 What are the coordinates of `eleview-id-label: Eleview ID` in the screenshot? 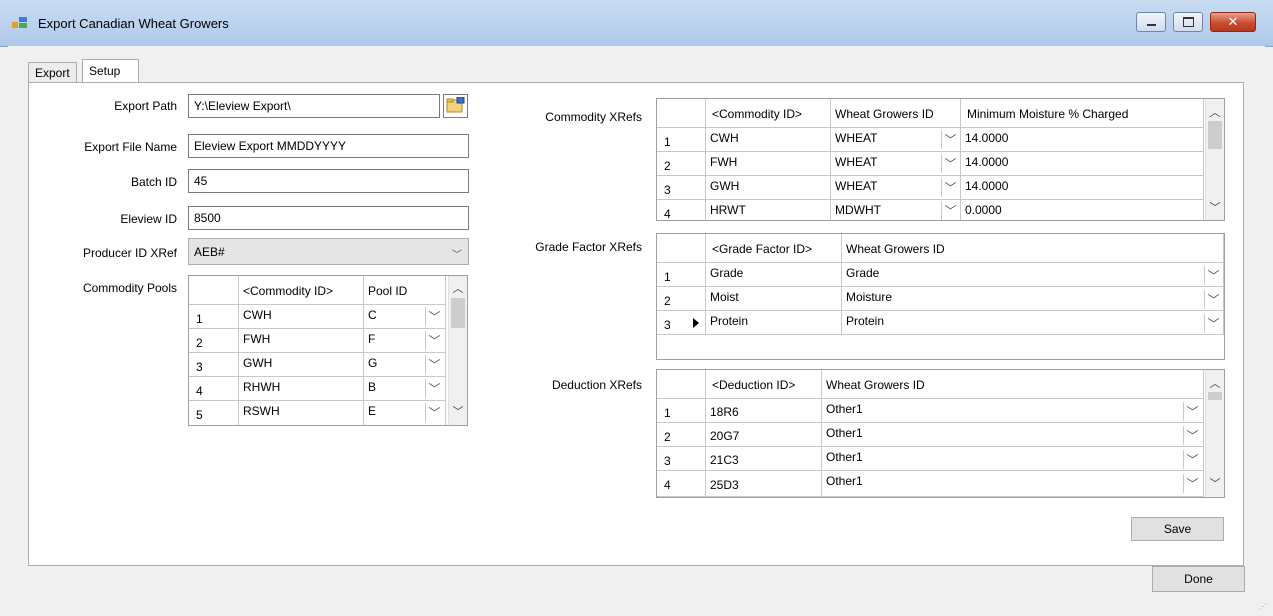 It's located at (148, 219).